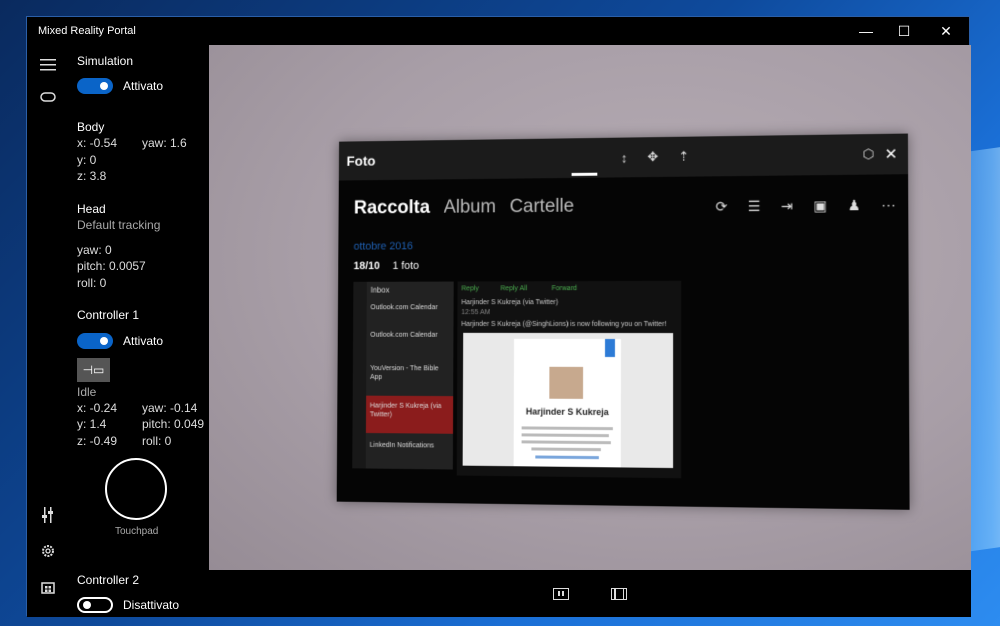 This screenshot has height=626, width=1000. Describe the element at coordinates (366, 266) in the screenshot. I see `photos-day: 18/10` at that location.